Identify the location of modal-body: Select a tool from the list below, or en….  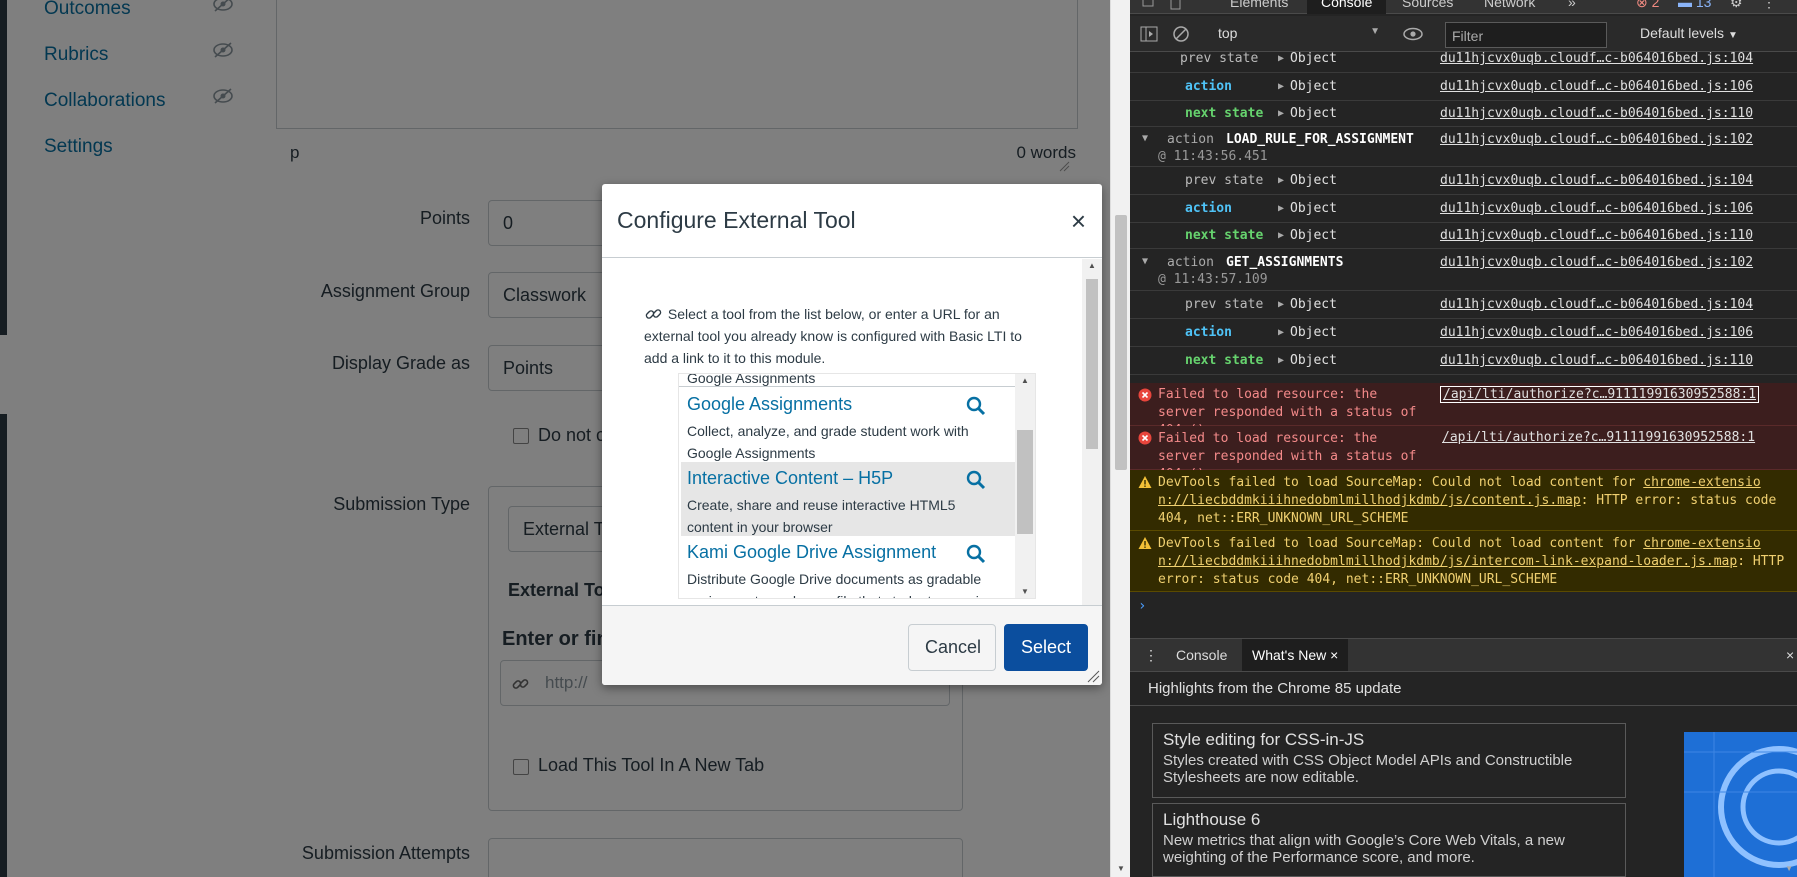
(852, 432).